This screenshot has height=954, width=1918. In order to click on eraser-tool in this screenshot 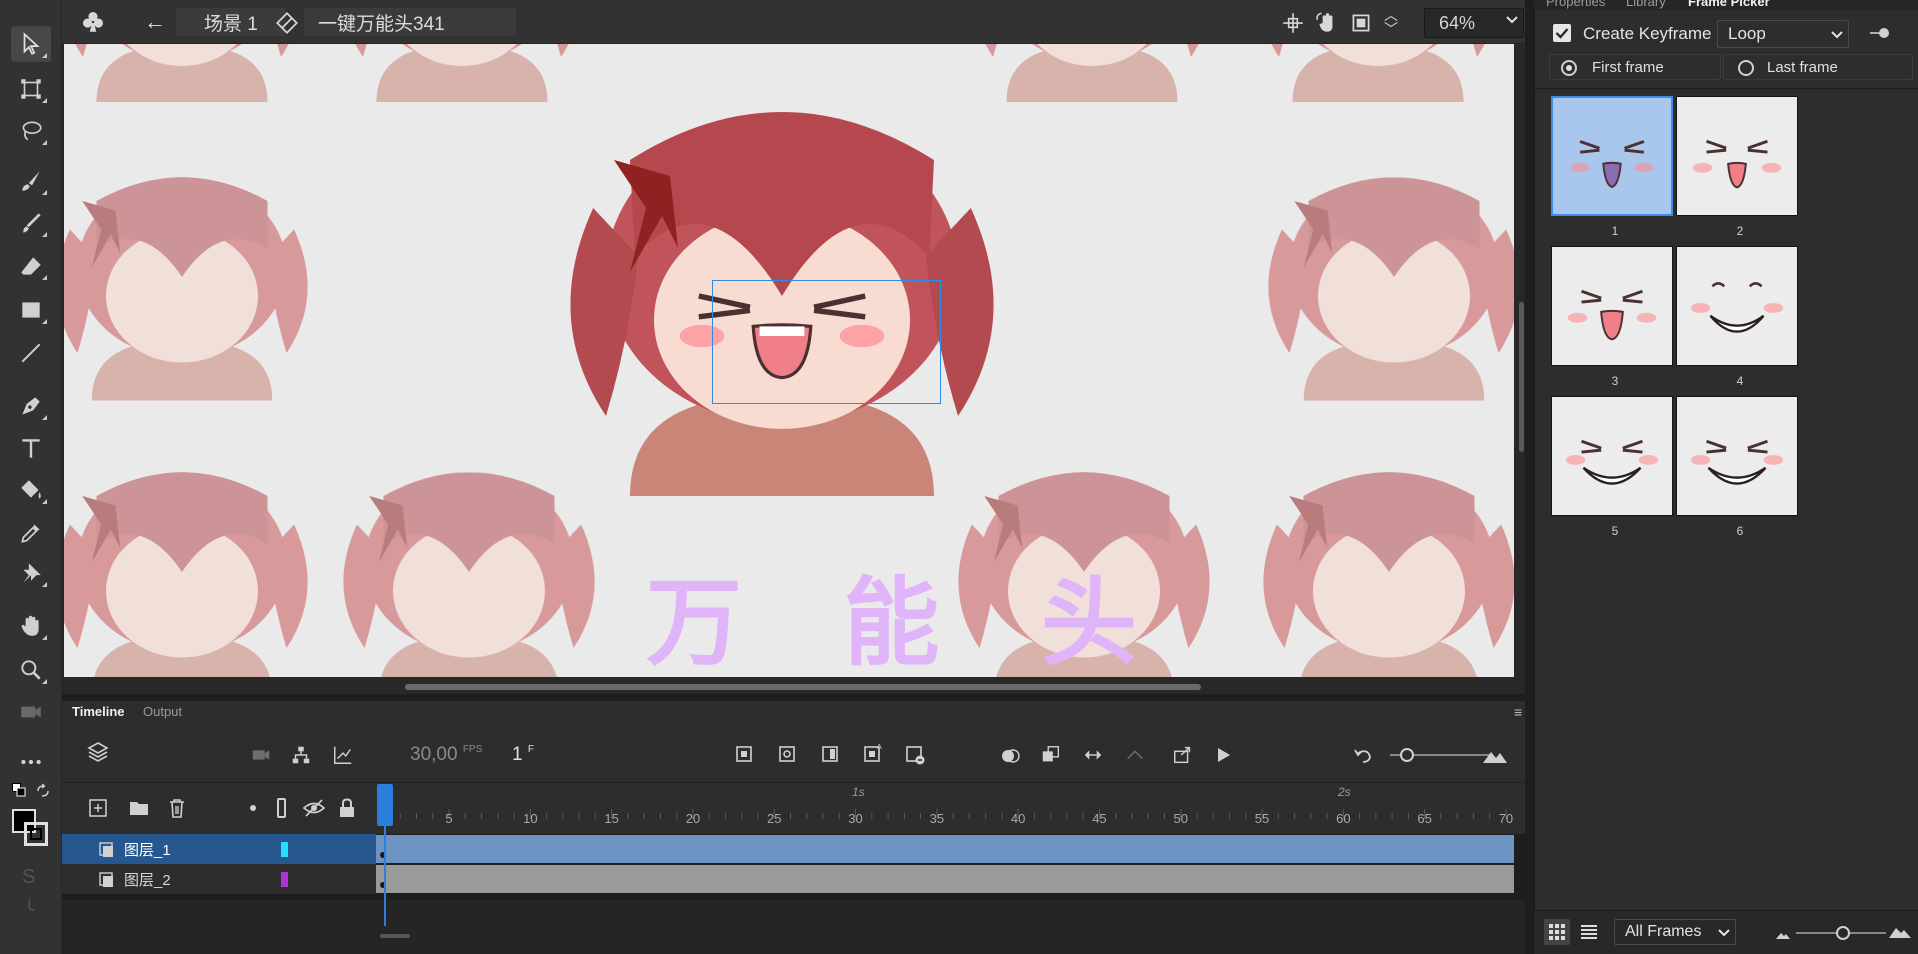, I will do `click(31, 266)`.